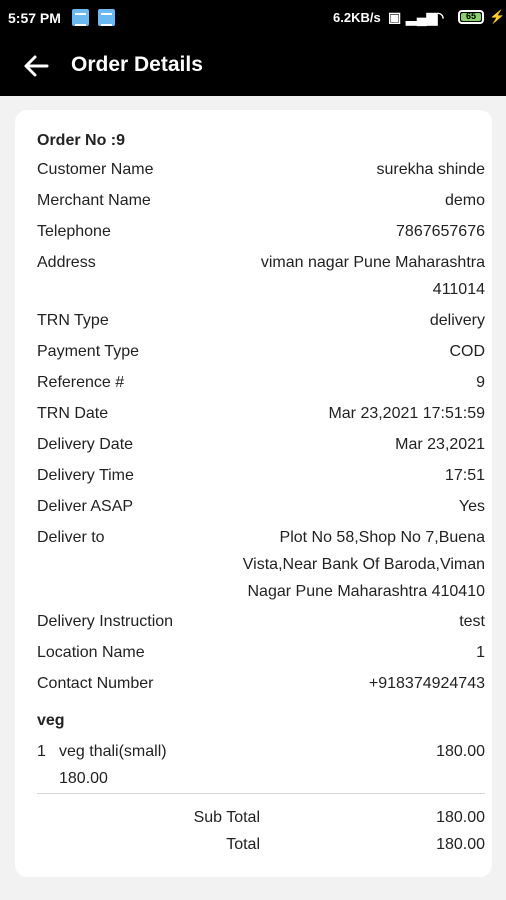 This screenshot has height=900, width=506. Describe the element at coordinates (73, 413) in the screenshot. I see `detail-label: TRN Date` at that location.